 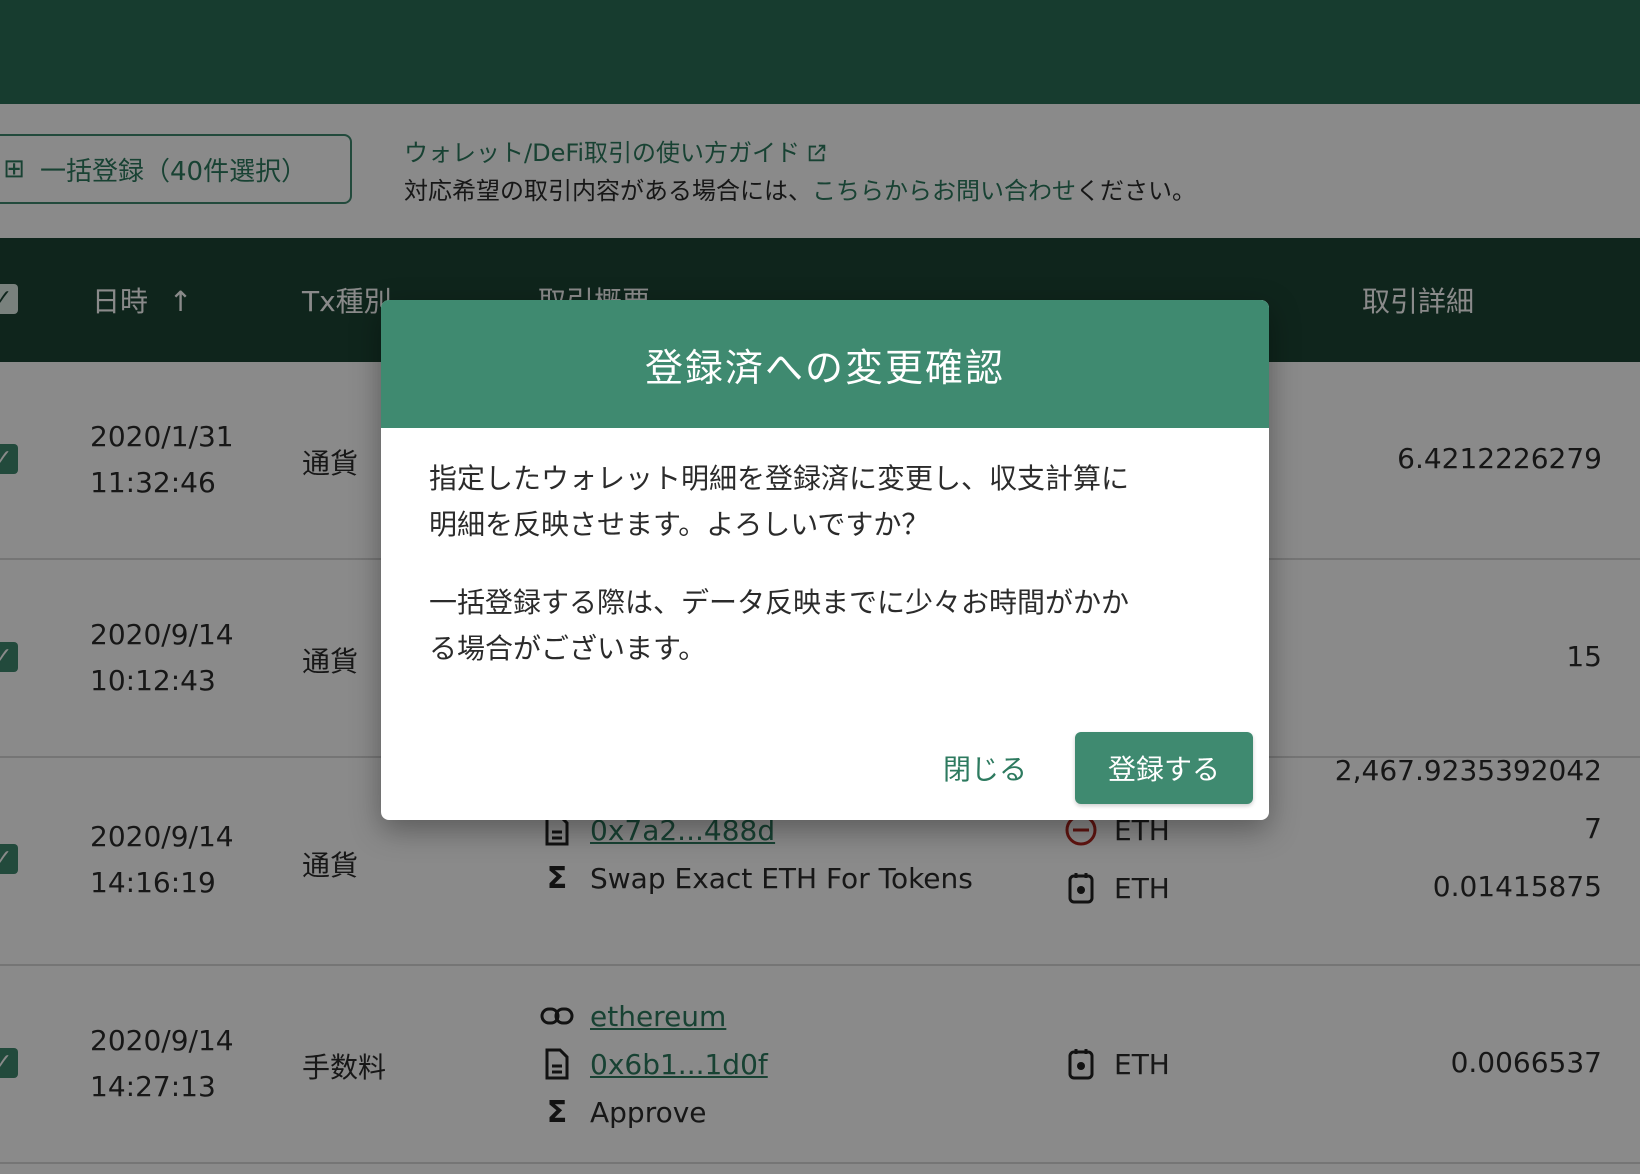 What do you see at coordinates (568, 648) in the screenshot?
I see `dialog-text-line: る場合がございます。` at bounding box center [568, 648].